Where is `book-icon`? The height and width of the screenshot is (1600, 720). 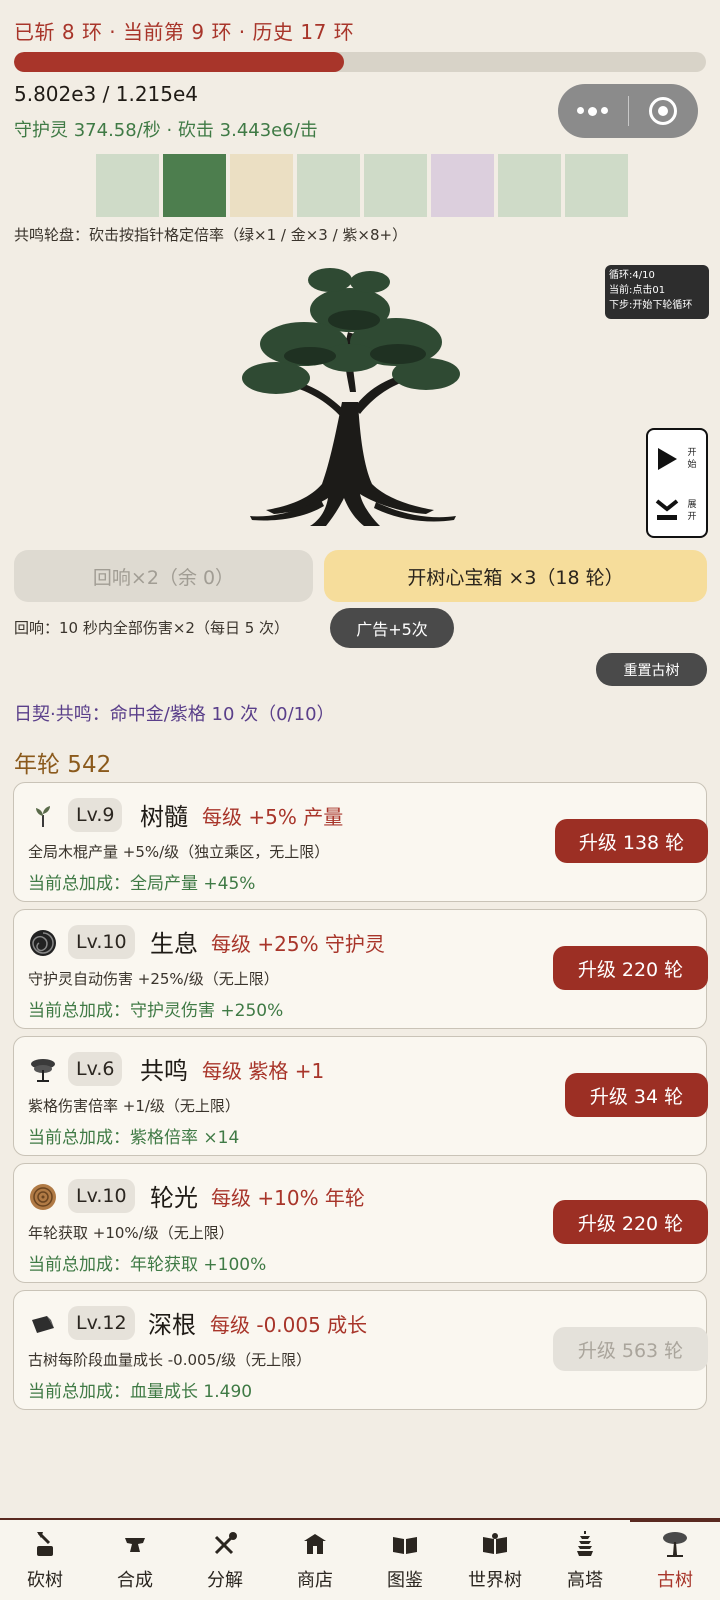 book-icon is located at coordinates (405, 1544).